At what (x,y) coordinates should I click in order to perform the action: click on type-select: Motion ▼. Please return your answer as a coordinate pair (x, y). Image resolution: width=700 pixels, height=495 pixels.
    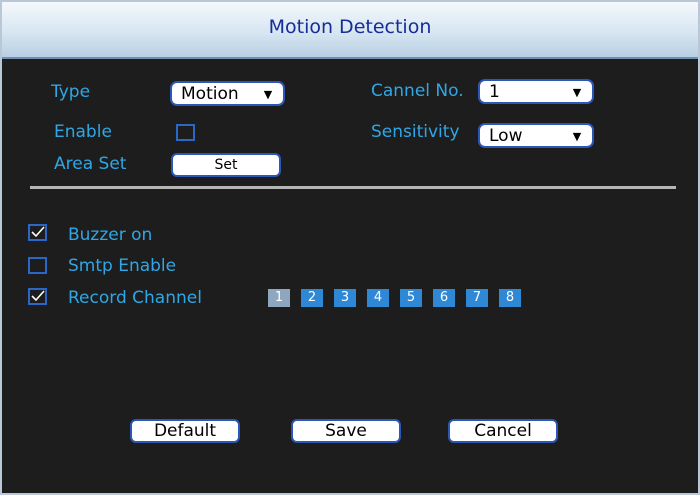
    Looking at the image, I should click on (227, 93).